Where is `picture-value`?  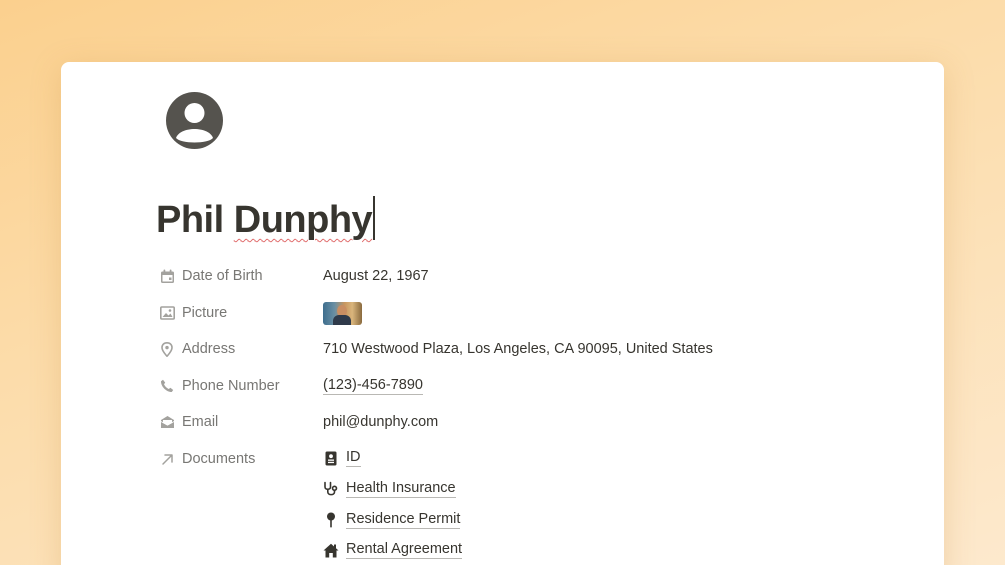 picture-value is located at coordinates (342, 313).